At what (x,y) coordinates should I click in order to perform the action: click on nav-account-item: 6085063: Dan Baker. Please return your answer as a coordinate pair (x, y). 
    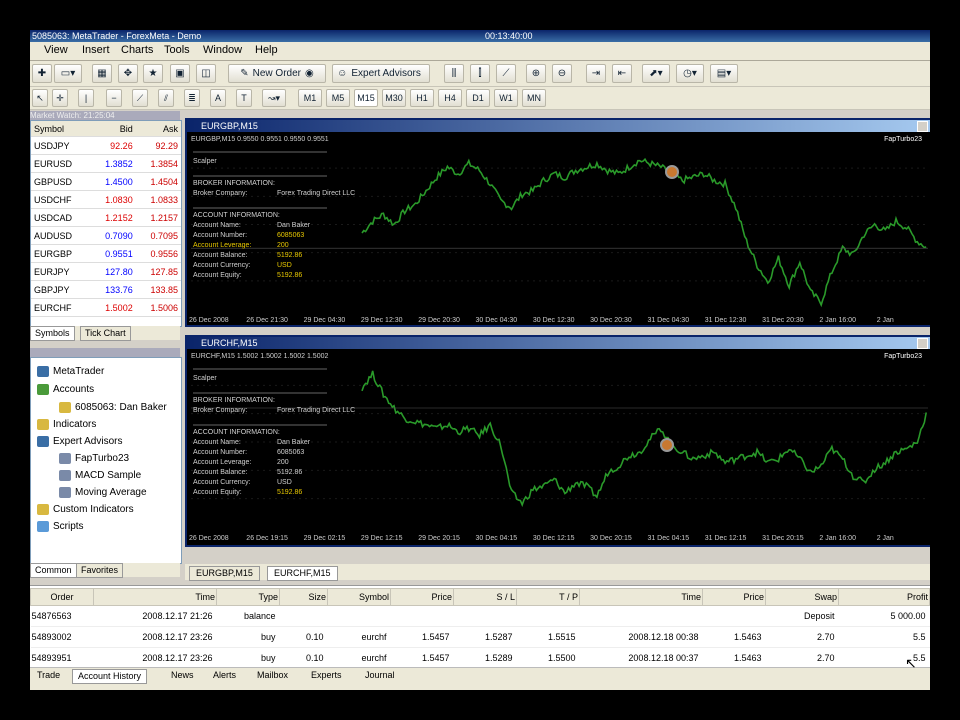
    Looking at the image, I should click on (113, 407).